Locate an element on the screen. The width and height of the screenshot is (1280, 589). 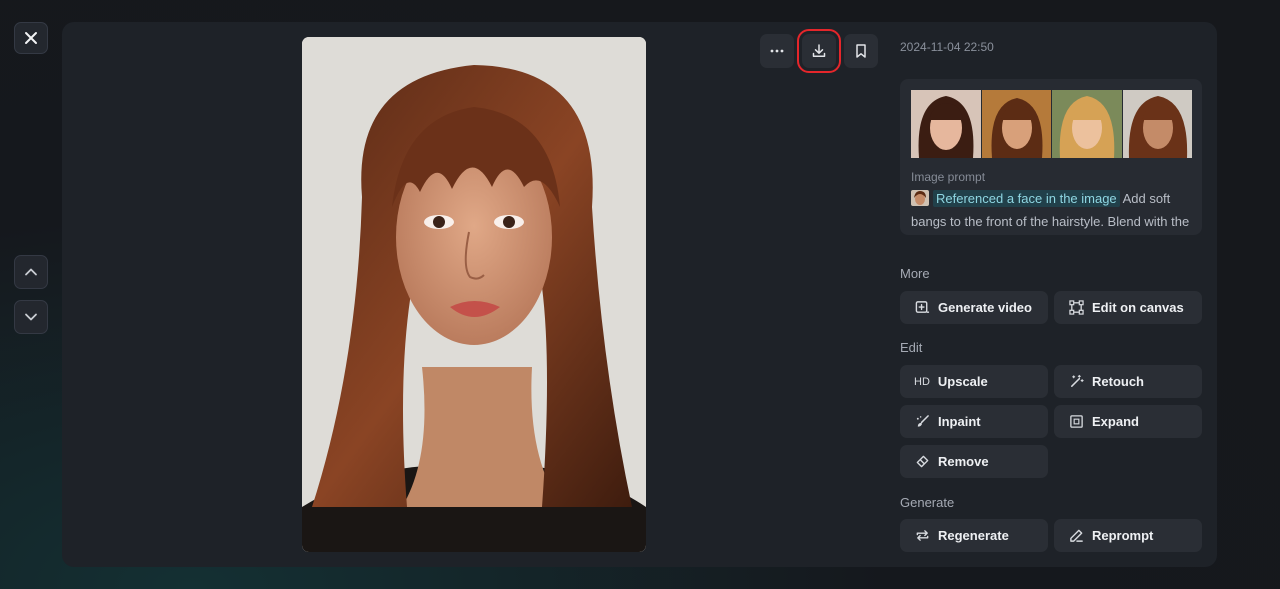
reprompt-label: Reprompt is located at coordinates (1123, 535).